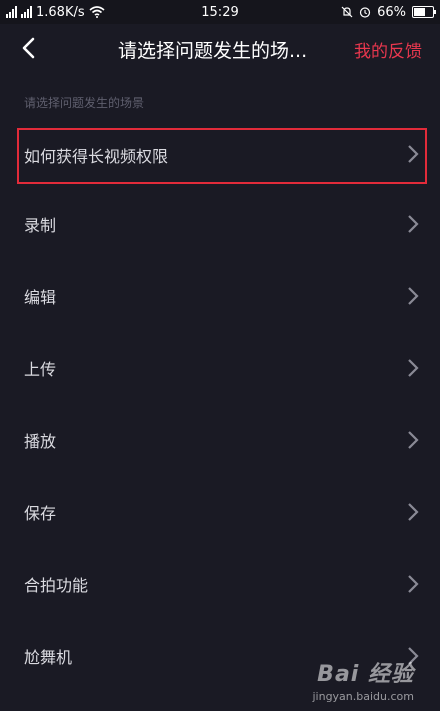 This screenshot has width=440, height=711. I want to click on my-feedback-link: 我的反馈, so click(388, 49).